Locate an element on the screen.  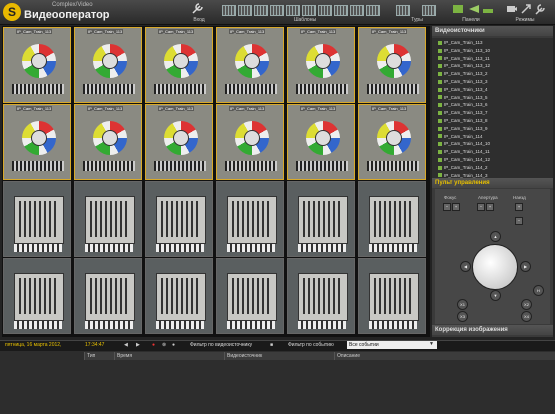
ptz-joystick is located at coordinates (495, 267).